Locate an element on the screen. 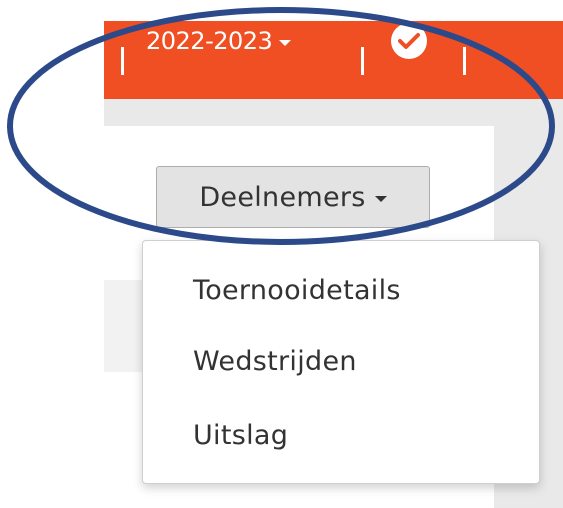  dropdown-button-label: Deelnemers is located at coordinates (282, 197).